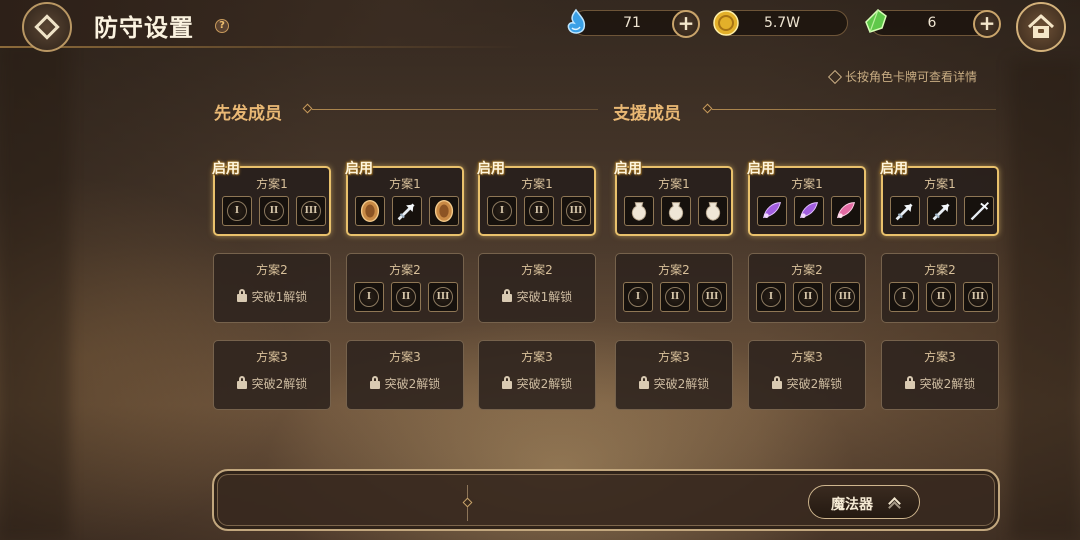 The width and height of the screenshot is (1080, 540). I want to click on lock-row: 突破1解锁, so click(272, 296).